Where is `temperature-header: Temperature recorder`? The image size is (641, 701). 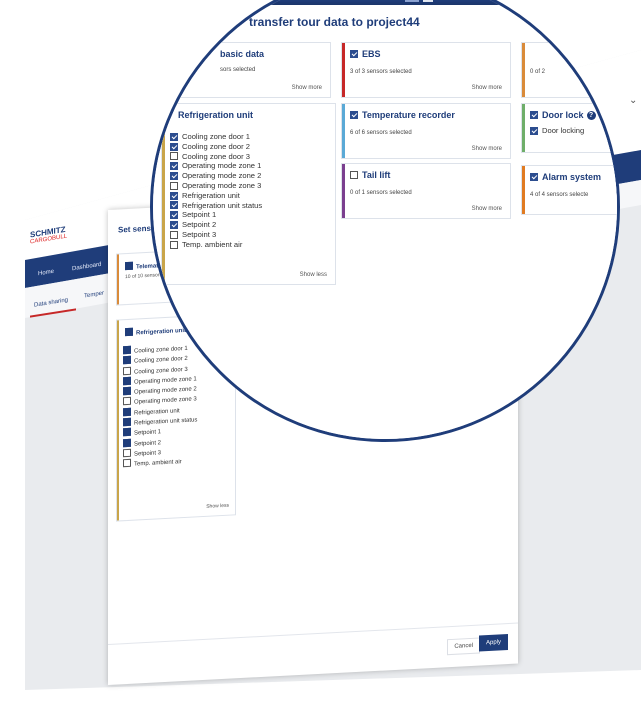
temperature-header: Temperature recorder is located at coordinates (402, 115).